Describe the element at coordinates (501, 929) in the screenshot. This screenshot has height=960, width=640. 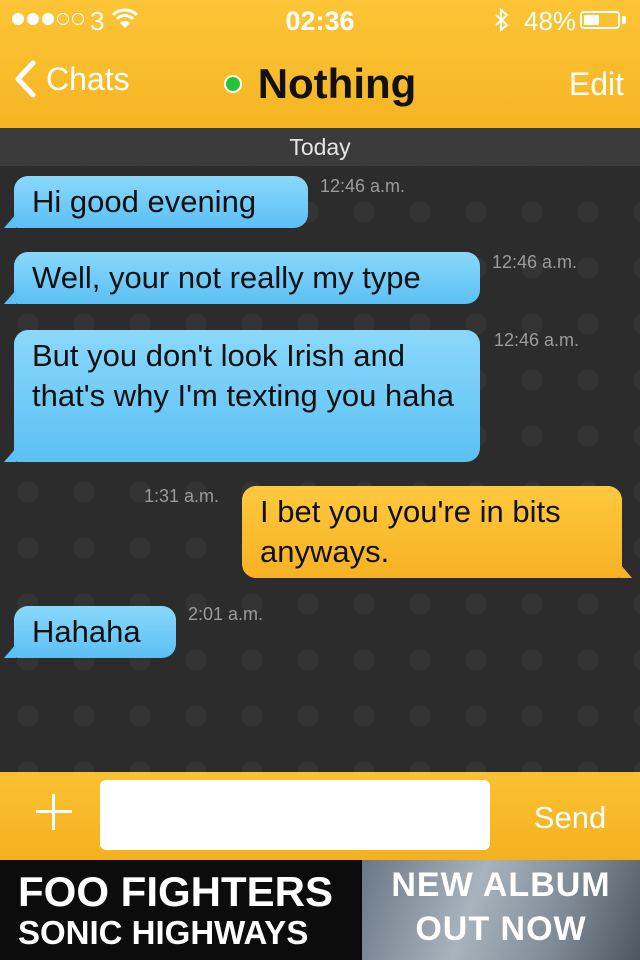
I see `ad-tagline-2: OUT NOW` at that location.